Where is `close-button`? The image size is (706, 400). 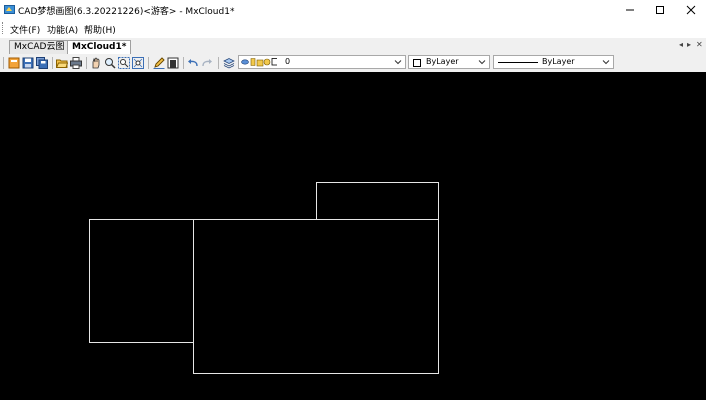
close-button is located at coordinates (691, 9).